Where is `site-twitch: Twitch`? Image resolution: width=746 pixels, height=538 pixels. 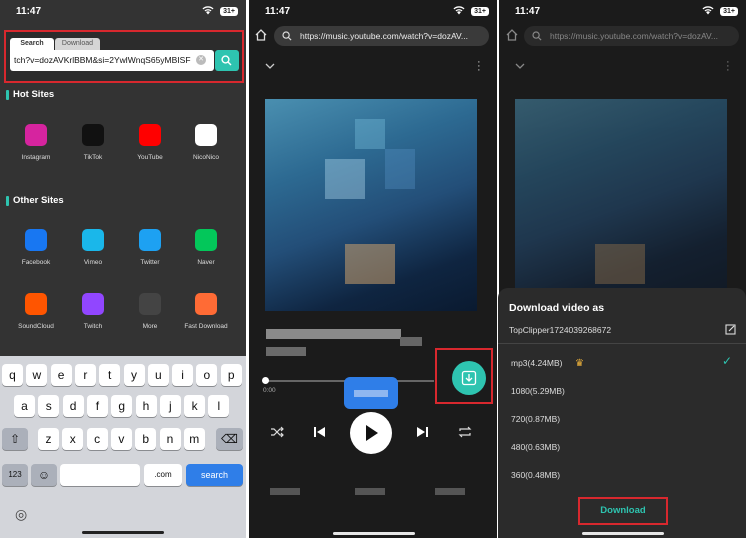
site-twitch: Twitch is located at coordinates (93, 311).